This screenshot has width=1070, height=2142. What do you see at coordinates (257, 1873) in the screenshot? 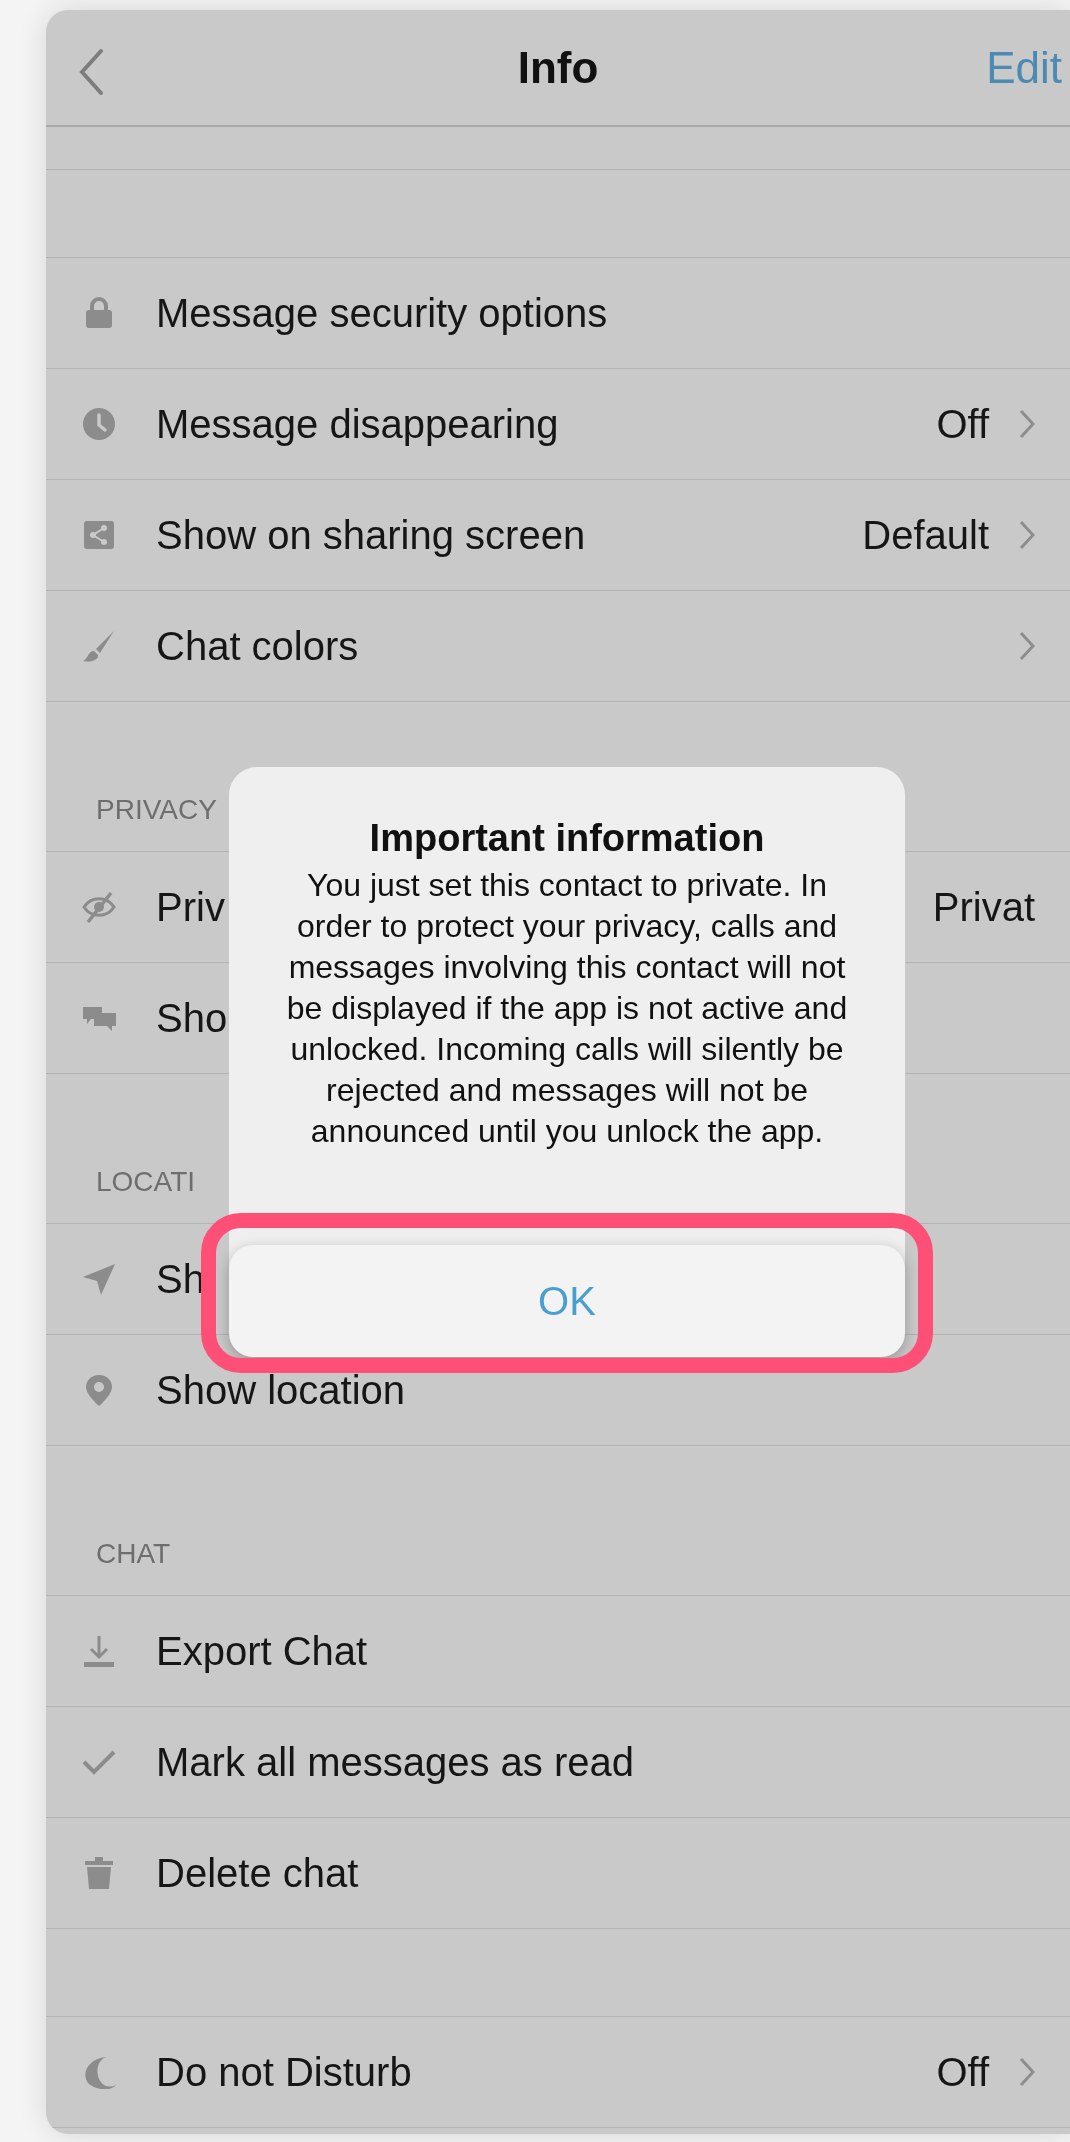
I see `row-label: Delete chat` at bounding box center [257, 1873].